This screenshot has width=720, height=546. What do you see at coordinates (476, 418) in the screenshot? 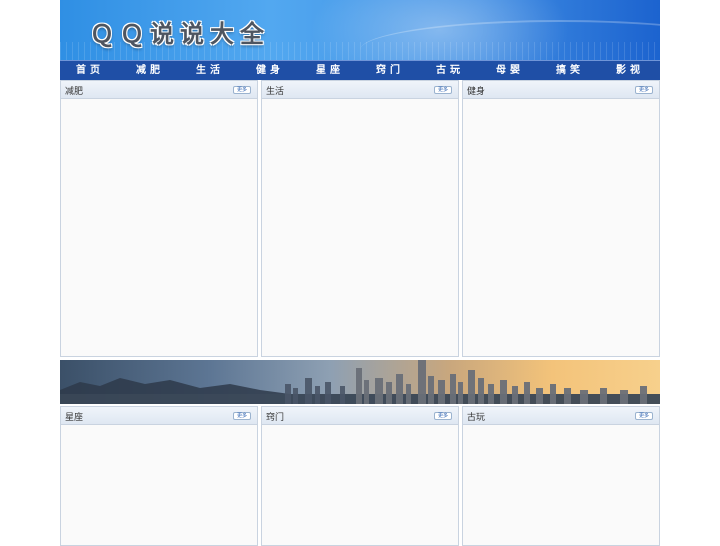
I see `panel-title: 古玩` at bounding box center [476, 418].